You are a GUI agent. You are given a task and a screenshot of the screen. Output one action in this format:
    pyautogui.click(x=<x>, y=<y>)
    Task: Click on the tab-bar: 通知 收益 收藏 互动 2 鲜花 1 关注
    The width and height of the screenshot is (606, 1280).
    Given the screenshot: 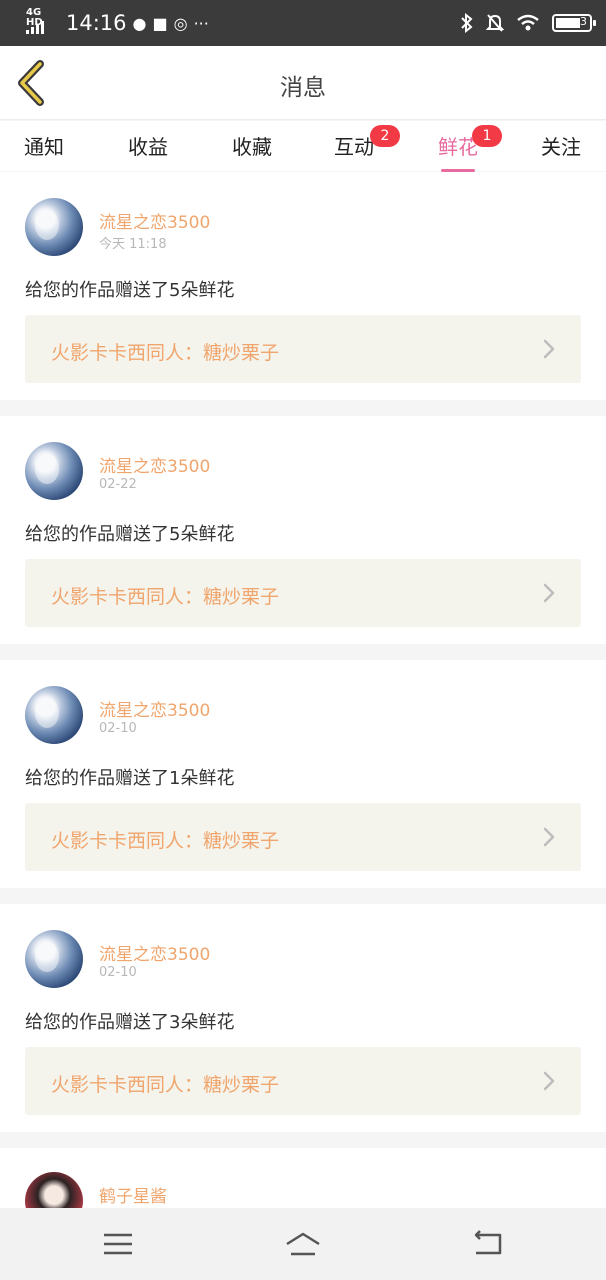 What is the action you would take?
    pyautogui.click(x=303, y=146)
    